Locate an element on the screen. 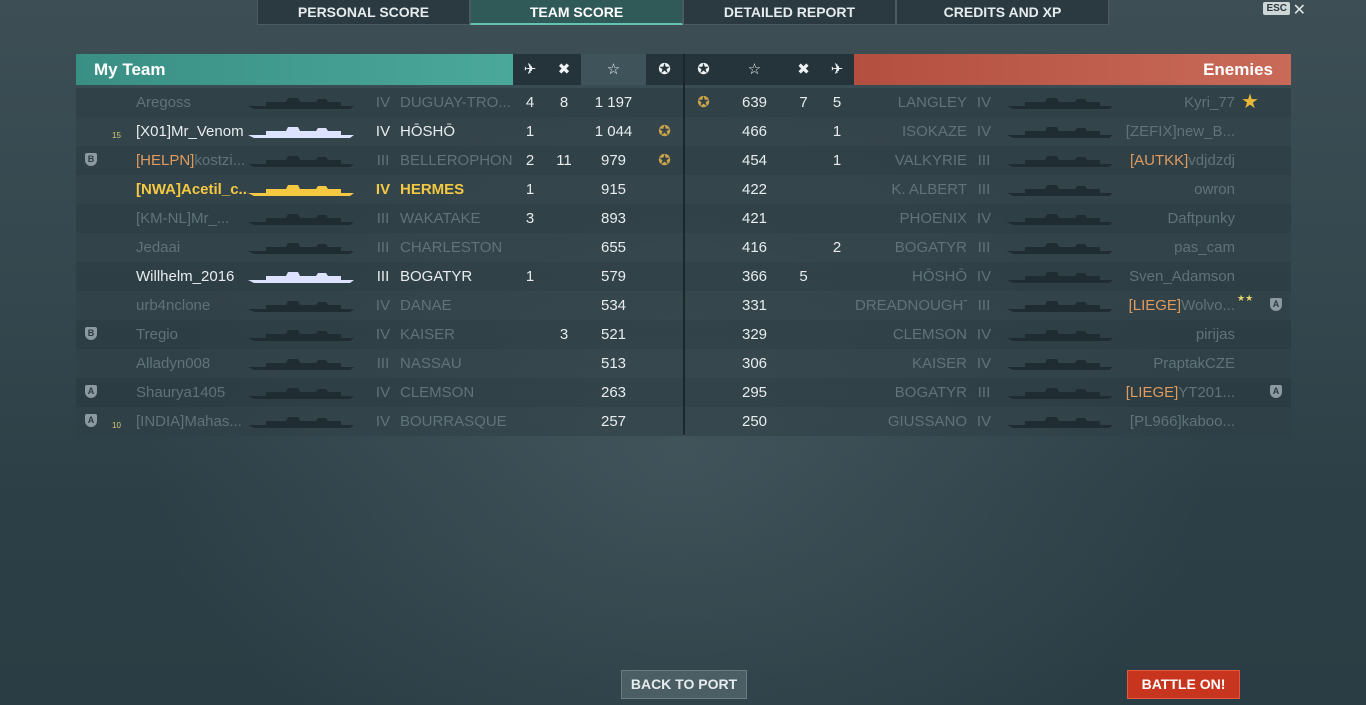 The width and height of the screenshot is (1366, 705). table-row: 306 KAISER IV PraptakCZE is located at coordinates (988, 363).